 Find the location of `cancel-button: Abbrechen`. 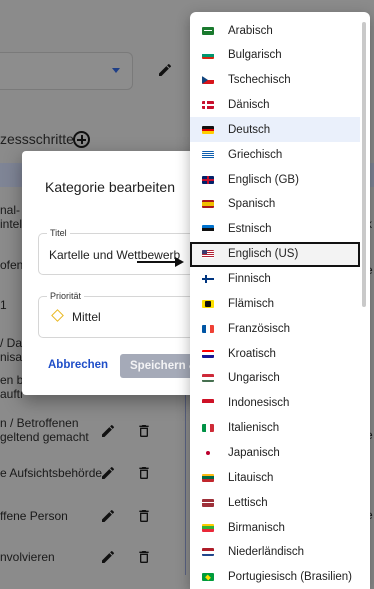

cancel-button: Abbrechen is located at coordinates (78, 365).